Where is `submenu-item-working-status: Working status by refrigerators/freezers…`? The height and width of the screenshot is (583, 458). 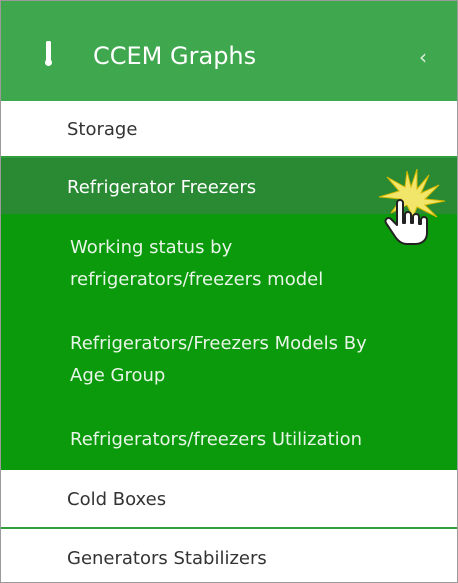
submenu-item-working-status: Working status by refrigerators/freezers… is located at coordinates (196, 264).